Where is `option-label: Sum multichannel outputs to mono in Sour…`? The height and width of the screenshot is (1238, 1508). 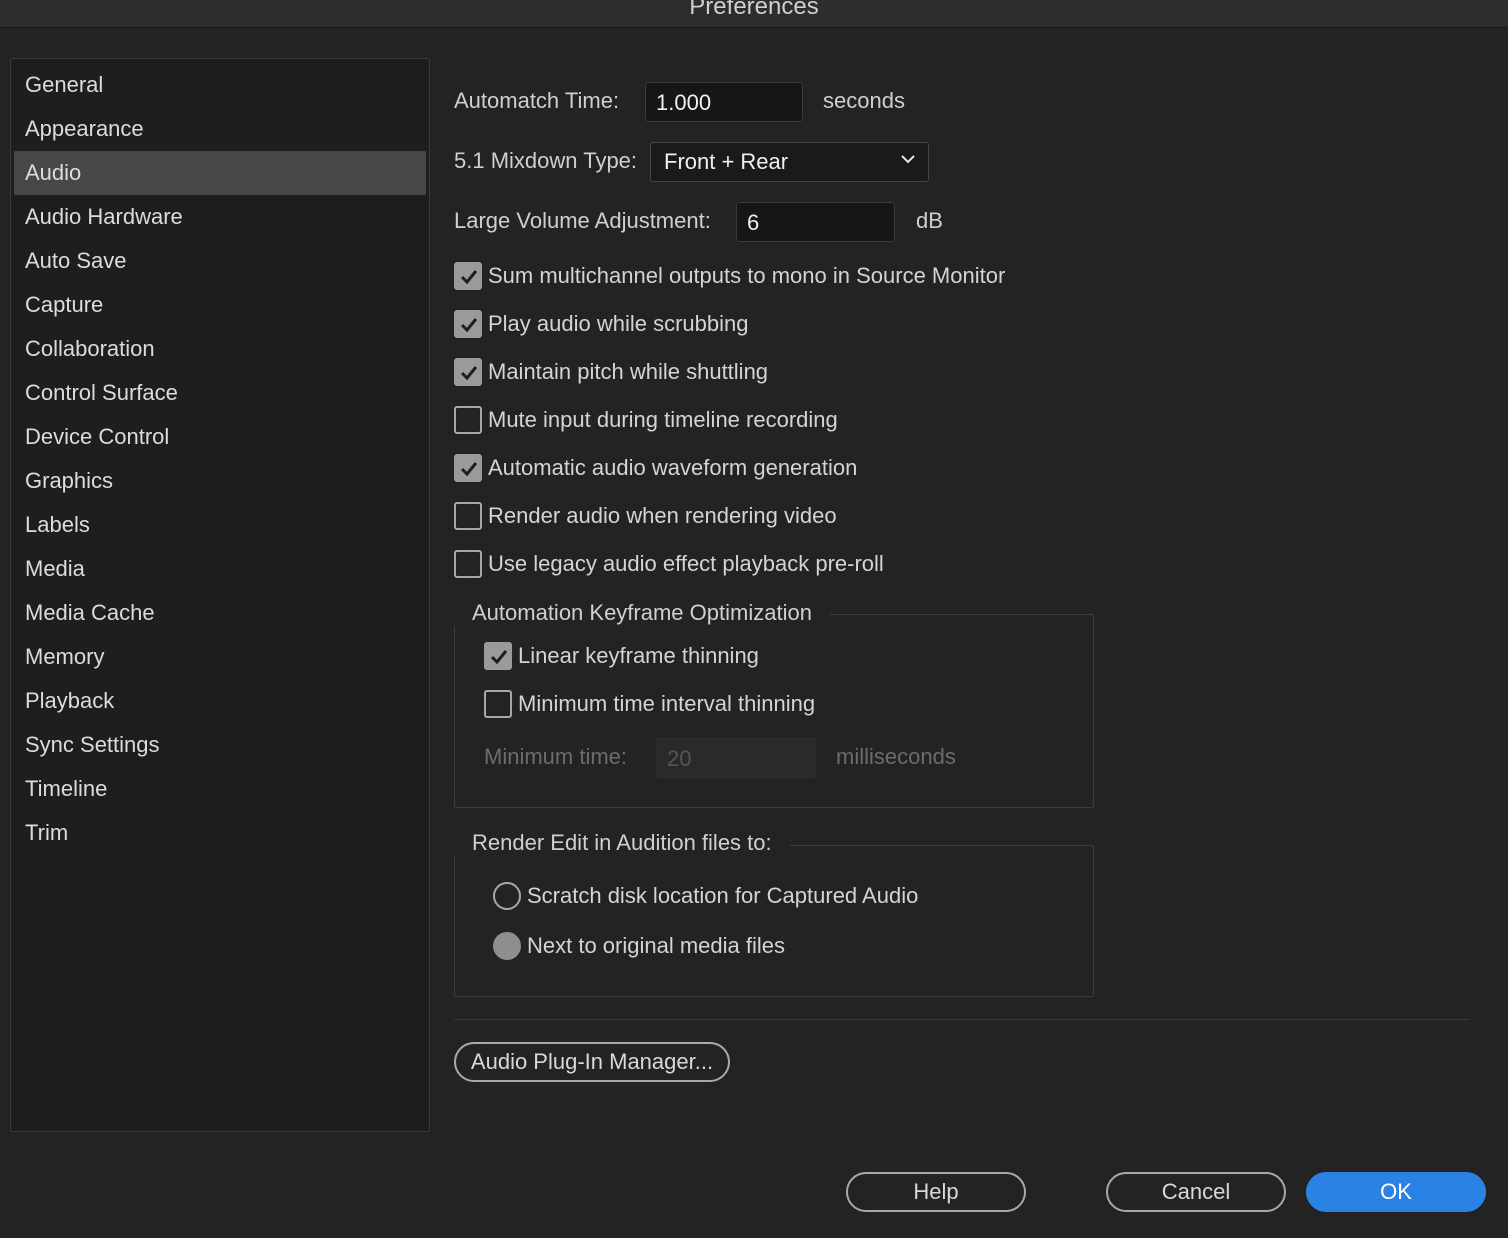 option-label: Sum multichannel outputs to mono in Sour… is located at coordinates (747, 275).